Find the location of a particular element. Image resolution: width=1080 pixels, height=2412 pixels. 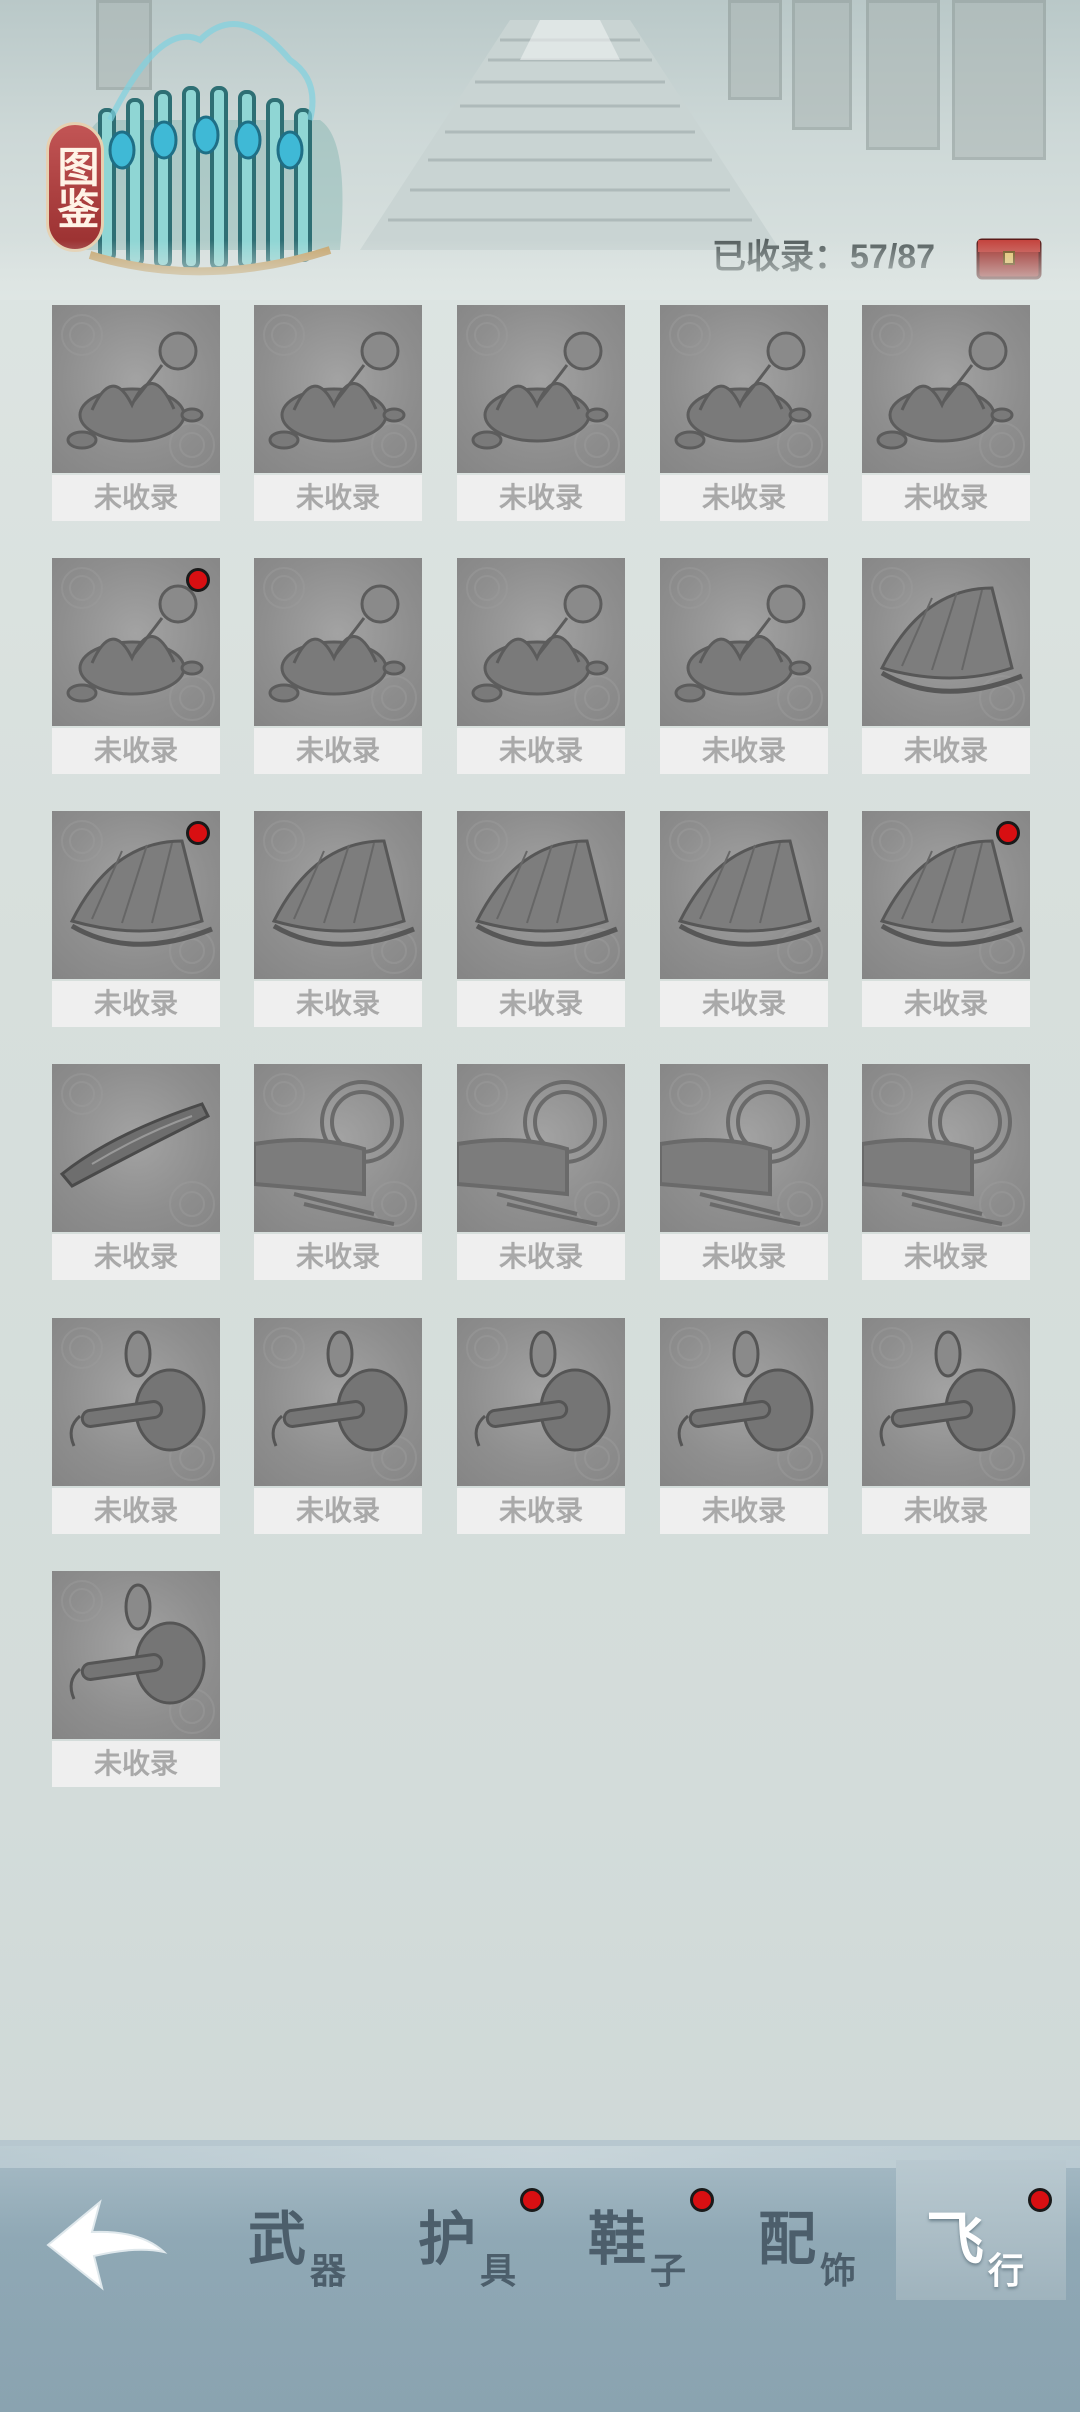

tab-label-sub: 器 is located at coordinates (328, 2271).